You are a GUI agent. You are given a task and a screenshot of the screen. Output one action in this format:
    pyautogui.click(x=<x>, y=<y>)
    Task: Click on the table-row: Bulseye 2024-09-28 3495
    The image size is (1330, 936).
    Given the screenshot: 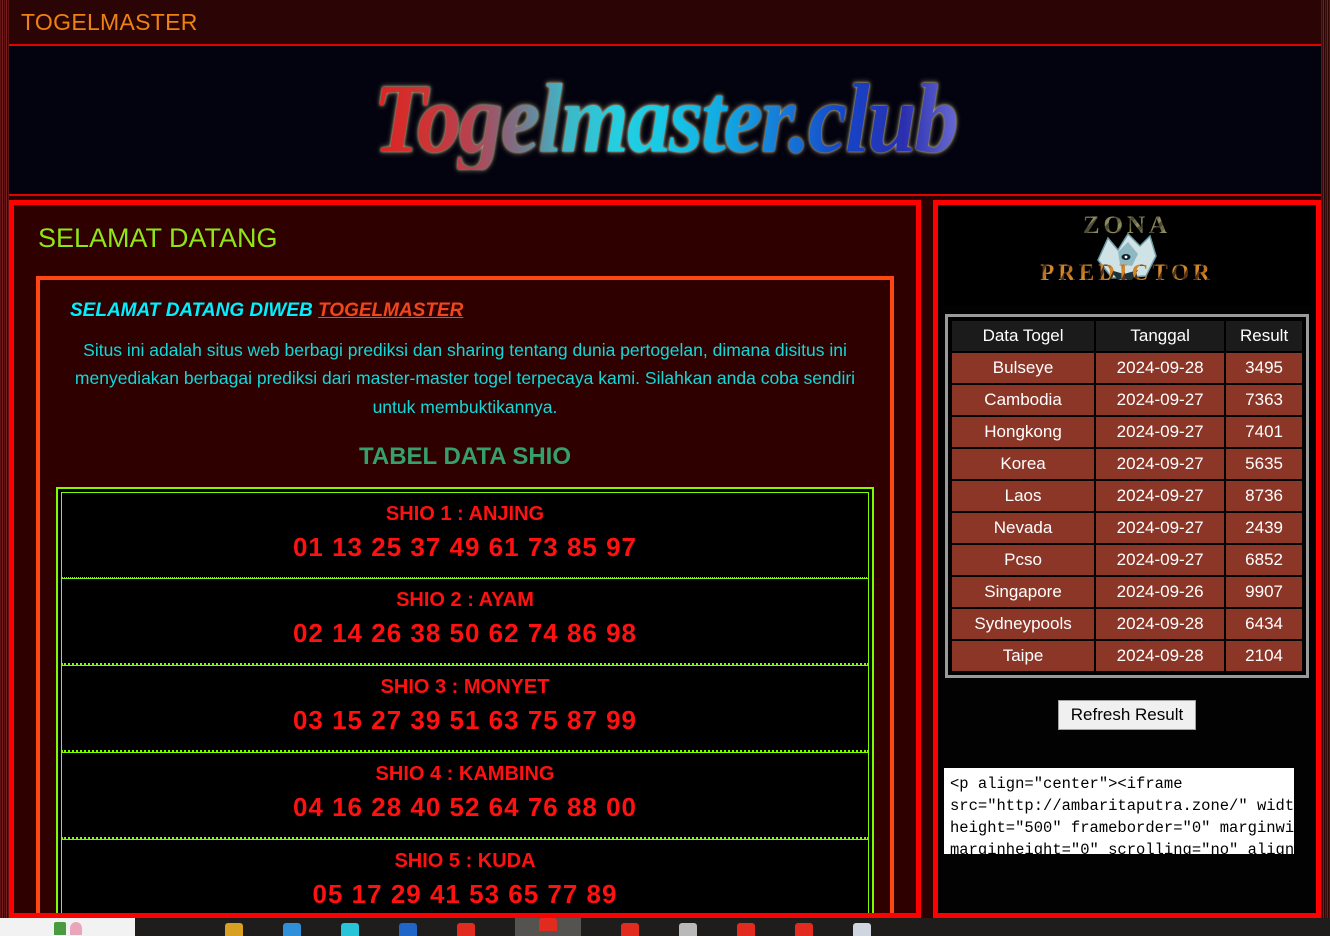 What is the action you would take?
    pyautogui.click(x=1127, y=368)
    